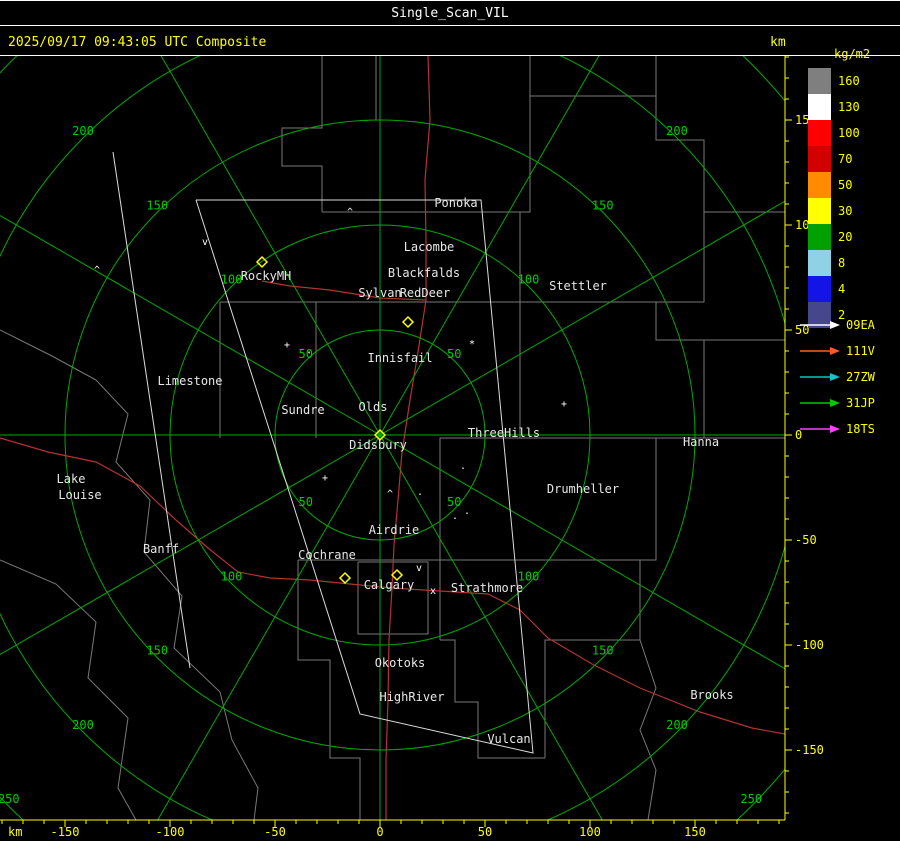 Image resolution: width=900 pixels, height=841 pixels. I want to click on city-label: RedDeer, so click(425, 293).